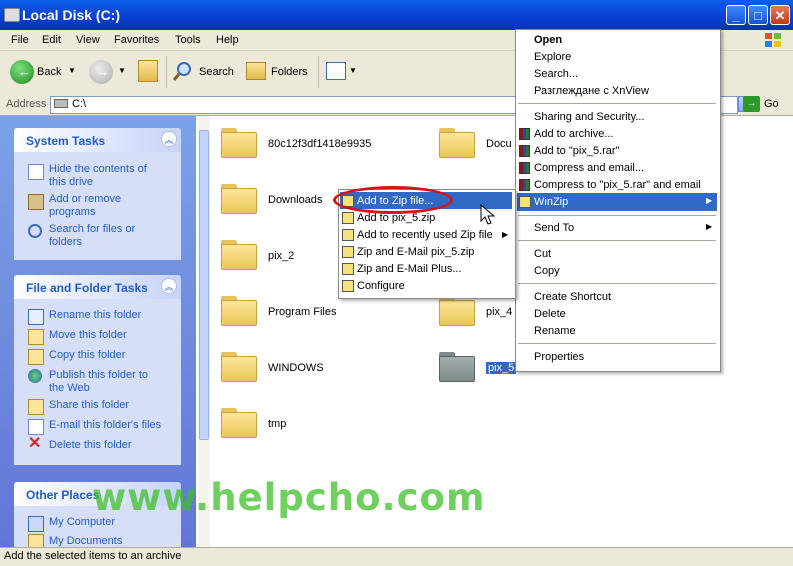 This screenshot has width=793, height=566. I want to click on system-tasks-header: System Tasks ︽, so click(97, 140).